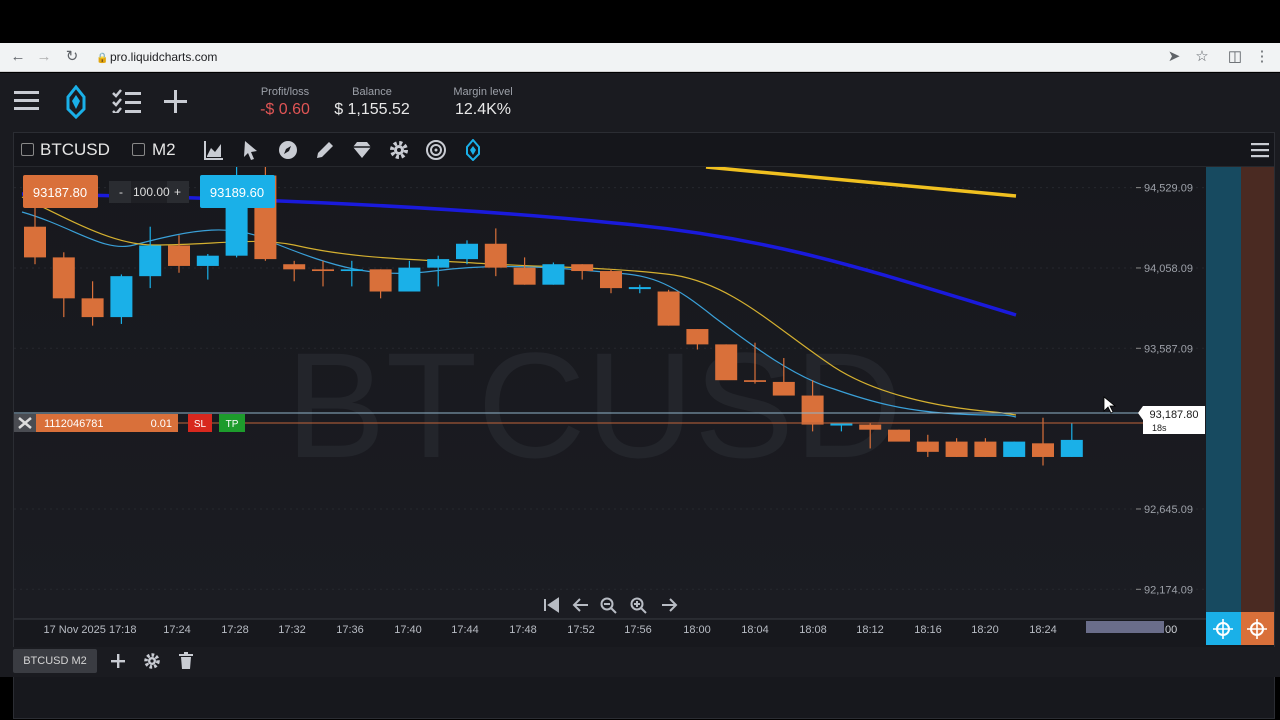 The height and width of the screenshot is (720, 1280). What do you see at coordinates (362, 150) in the screenshot?
I see `diamond-icon` at bounding box center [362, 150].